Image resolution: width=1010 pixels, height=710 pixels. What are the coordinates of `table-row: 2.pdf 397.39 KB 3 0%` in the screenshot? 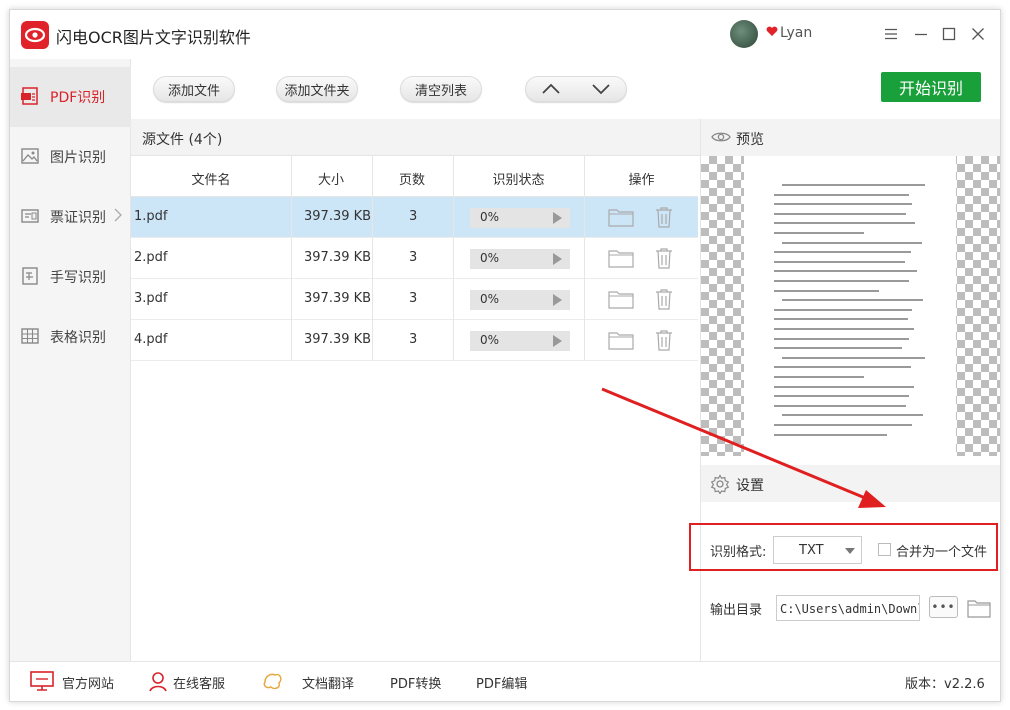 It's located at (414, 258).